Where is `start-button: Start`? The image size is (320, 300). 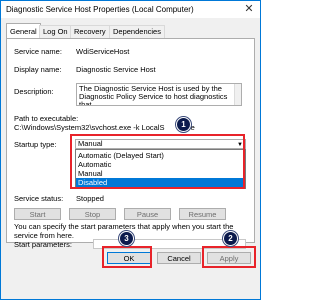 start-button: Start is located at coordinates (37, 214).